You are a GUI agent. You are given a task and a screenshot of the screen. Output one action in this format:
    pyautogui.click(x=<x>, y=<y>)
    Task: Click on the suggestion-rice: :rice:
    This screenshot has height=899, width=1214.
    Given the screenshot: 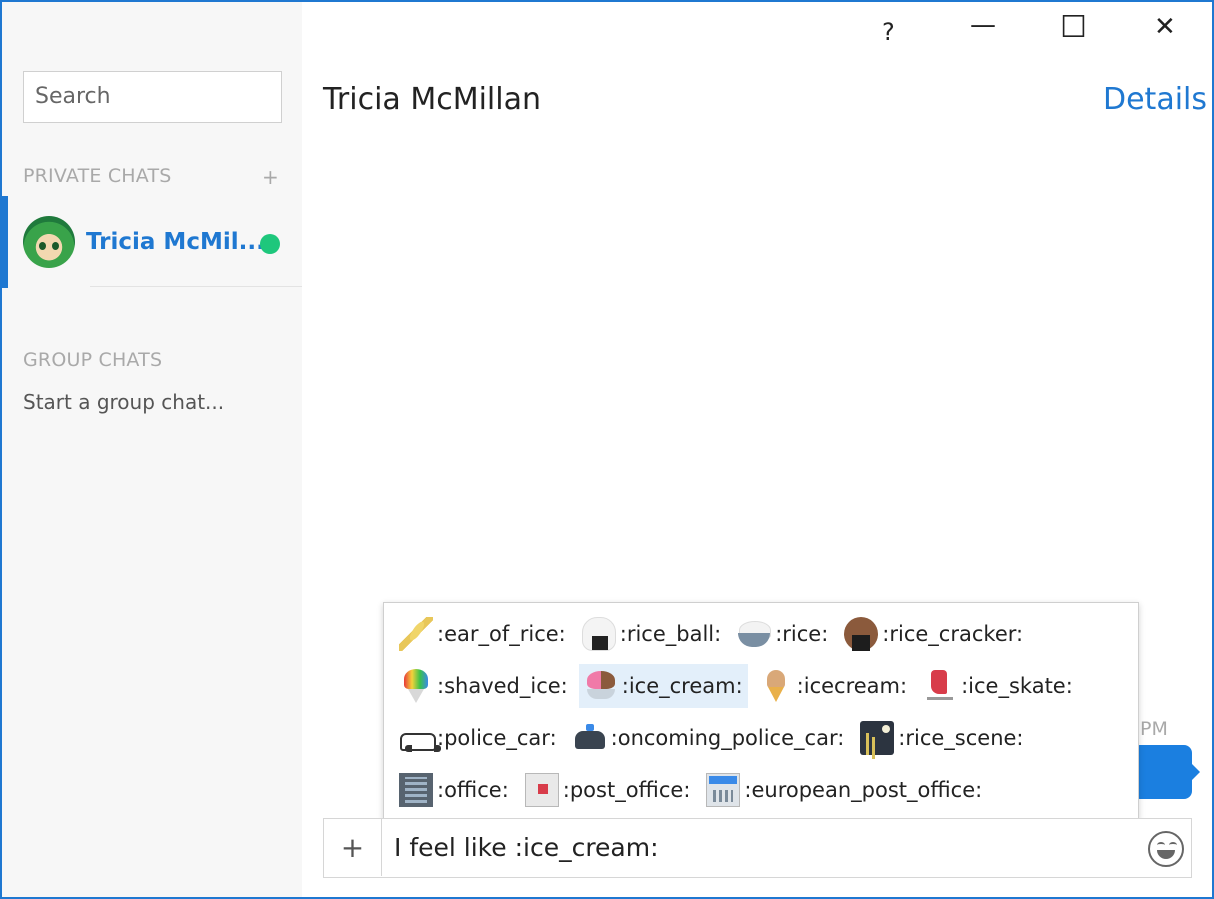 What is the action you would take?
    pyautogui.click(x=782, y=634)
    